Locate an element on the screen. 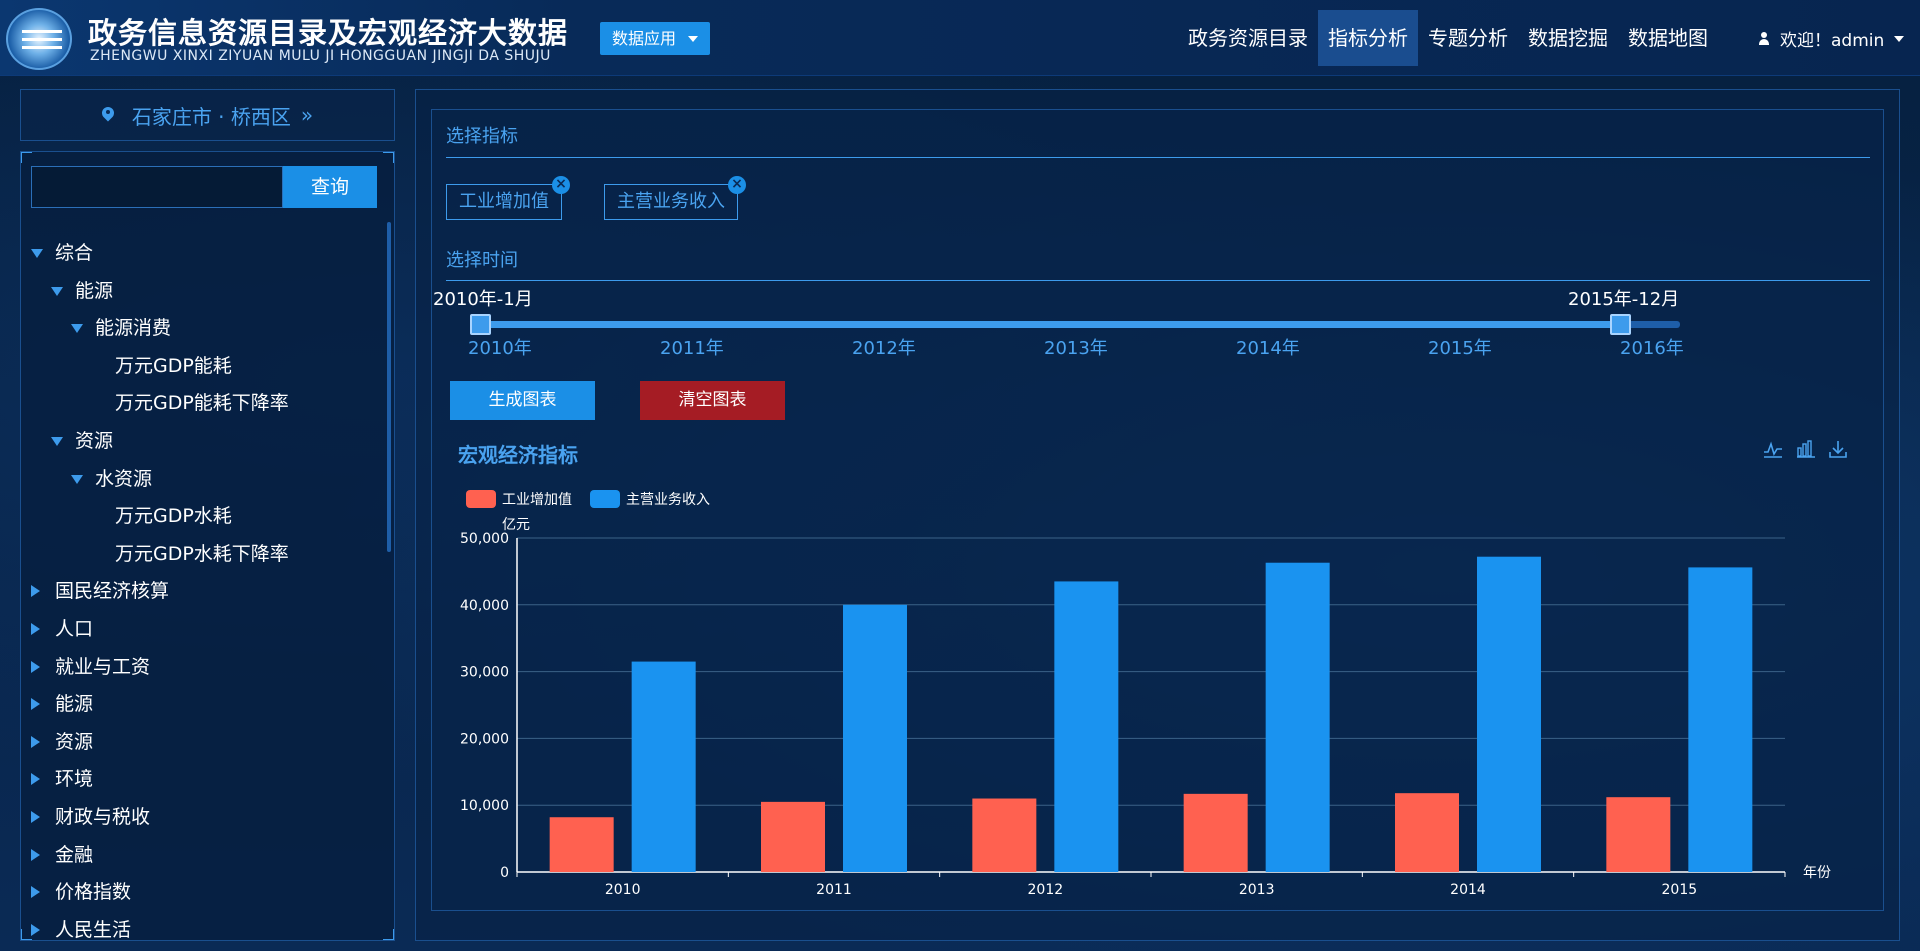 This screenshot has height=951, width=1920. tree-node-label: 环境 is located at coordinates (74, 779).